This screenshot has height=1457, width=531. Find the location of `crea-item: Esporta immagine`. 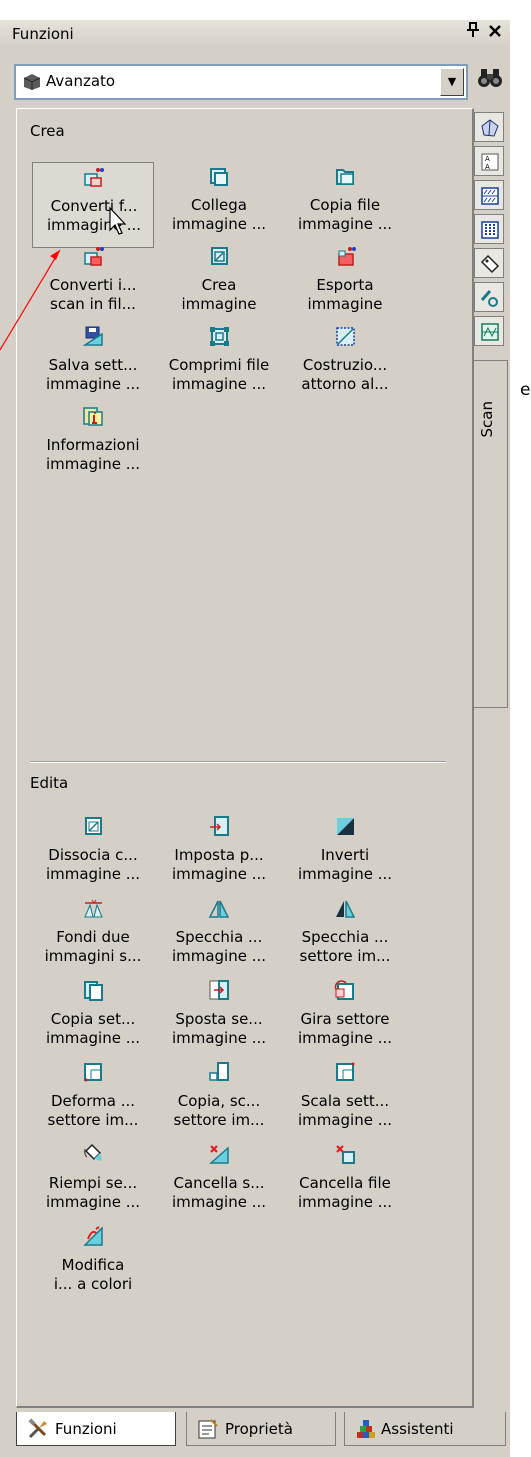

crea-item: Esporta immagine is located at coordinates (345, 285).